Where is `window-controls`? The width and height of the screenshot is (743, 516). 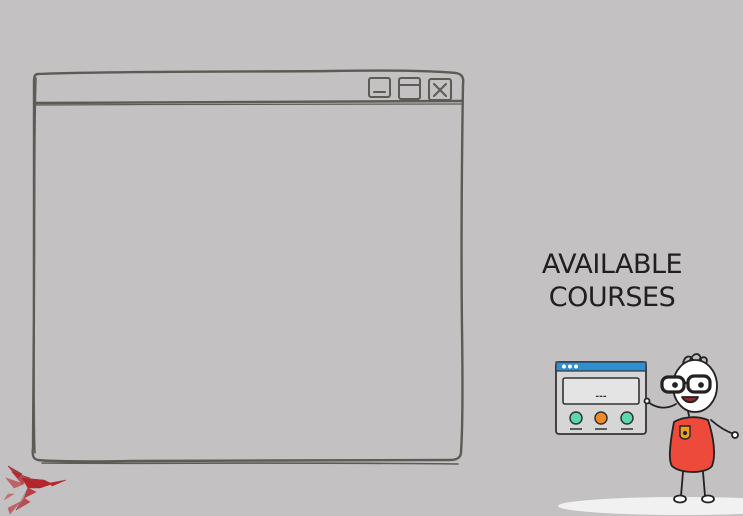 window-controls is located at coordinates (410, 89).